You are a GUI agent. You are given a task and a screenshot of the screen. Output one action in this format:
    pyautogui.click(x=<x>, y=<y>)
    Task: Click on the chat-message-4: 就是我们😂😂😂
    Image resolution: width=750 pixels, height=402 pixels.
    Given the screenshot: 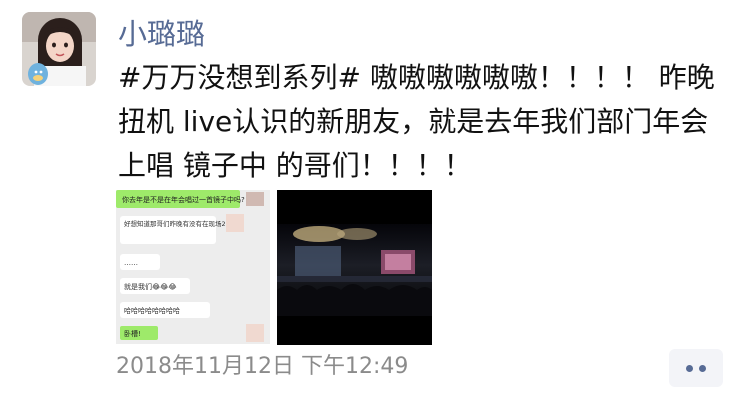 What is the action you would take?
    pyautogui.click(x=150, y=286)
    